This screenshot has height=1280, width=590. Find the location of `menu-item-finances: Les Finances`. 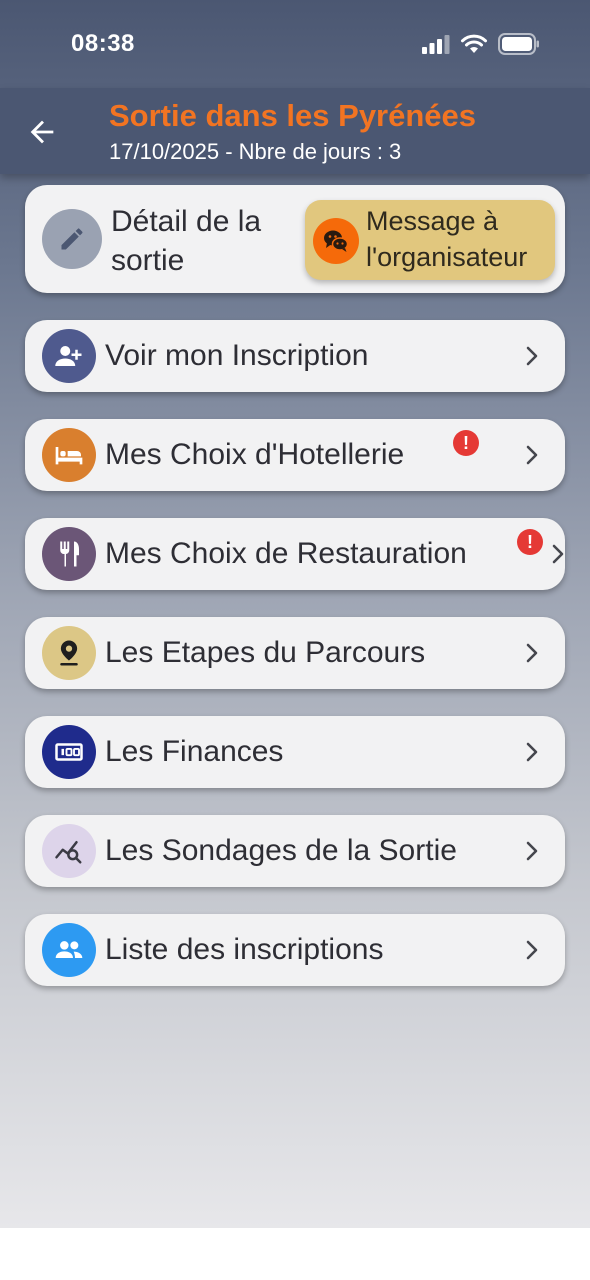

menu-item-finances: Les Finances is located at coordinates (295, 752).